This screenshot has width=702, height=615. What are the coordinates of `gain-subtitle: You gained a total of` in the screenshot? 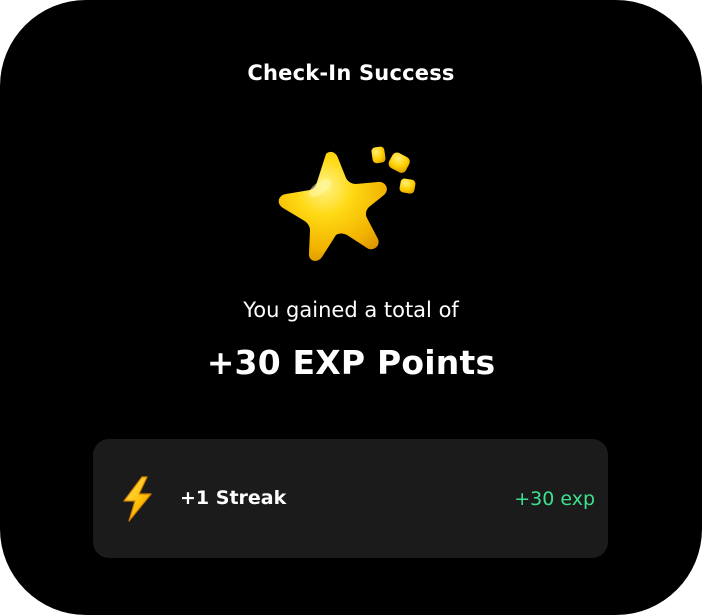 It's located at (351, 310).